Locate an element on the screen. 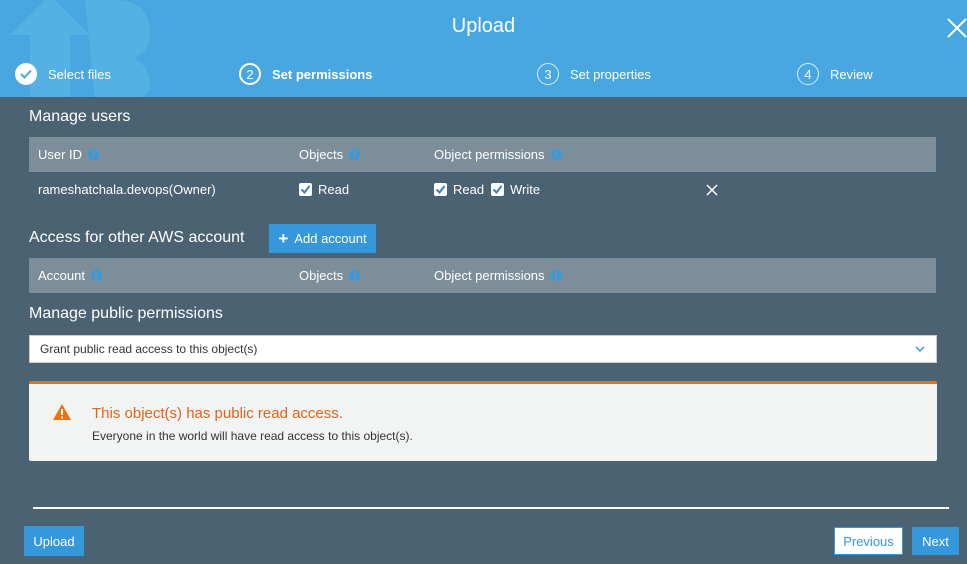  user-id-cell: rameshatchala.devops(Owner) is located at coordinates (127, 189).